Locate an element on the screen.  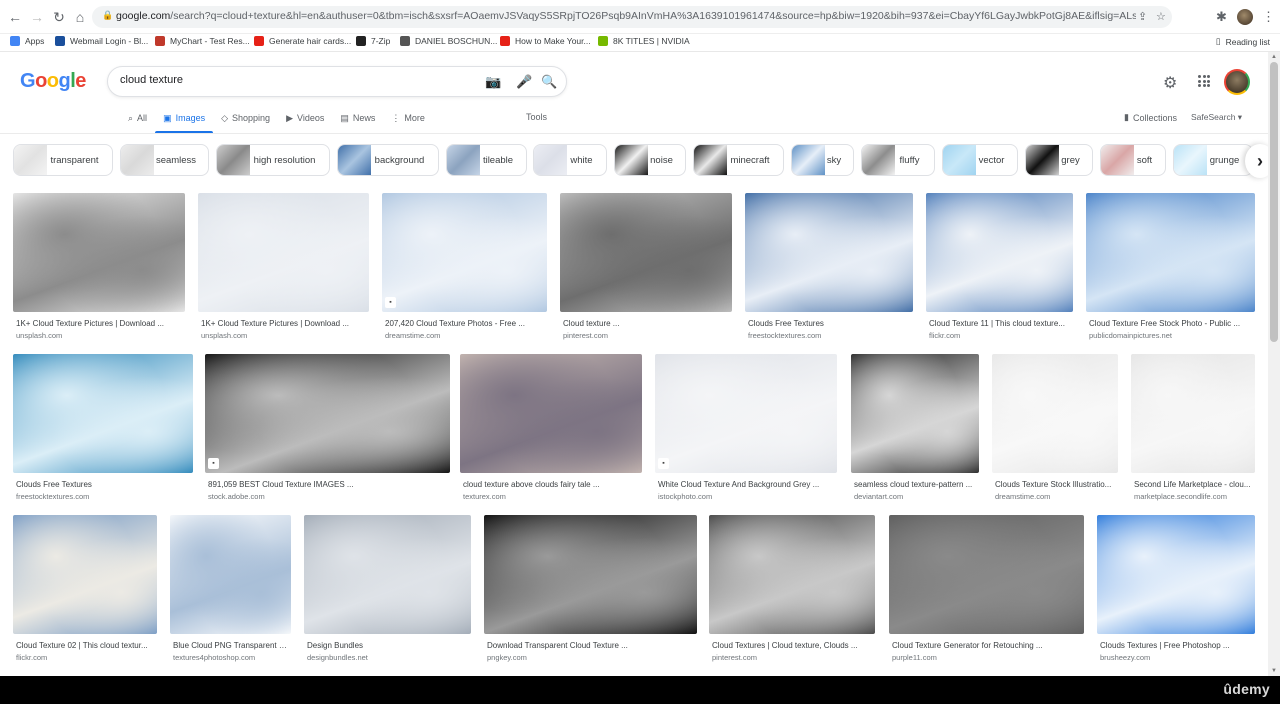
result-title: Design Bundles is located at coordinates (387, 645).